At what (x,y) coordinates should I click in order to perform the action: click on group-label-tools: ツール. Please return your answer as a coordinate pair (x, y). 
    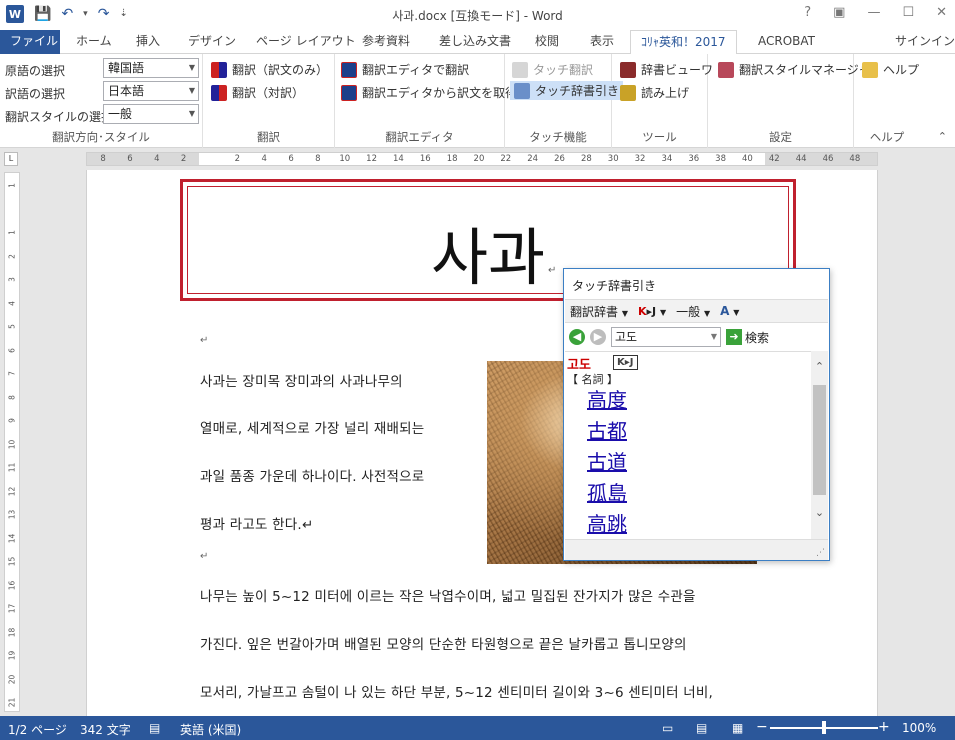
    Looking at the image, I should click on (659, 137).